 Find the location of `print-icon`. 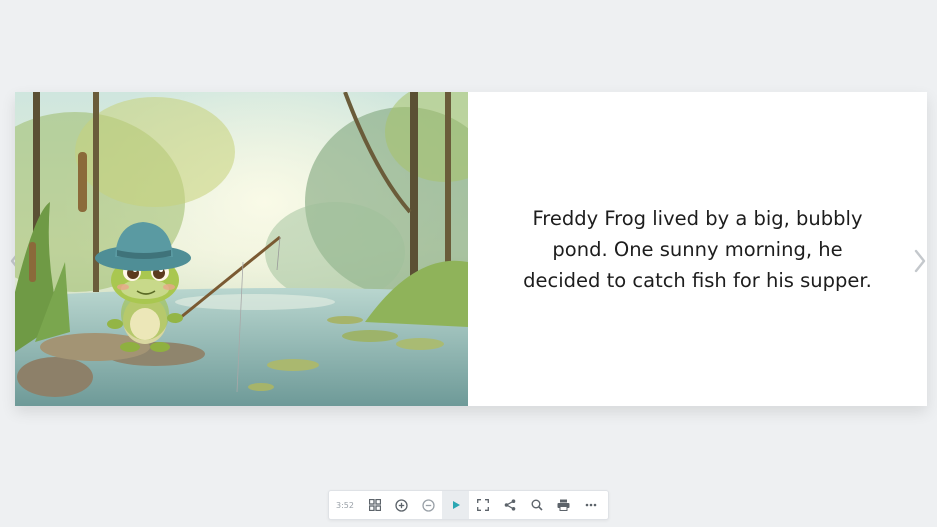

print-icon is located at coordinates (563, 505).